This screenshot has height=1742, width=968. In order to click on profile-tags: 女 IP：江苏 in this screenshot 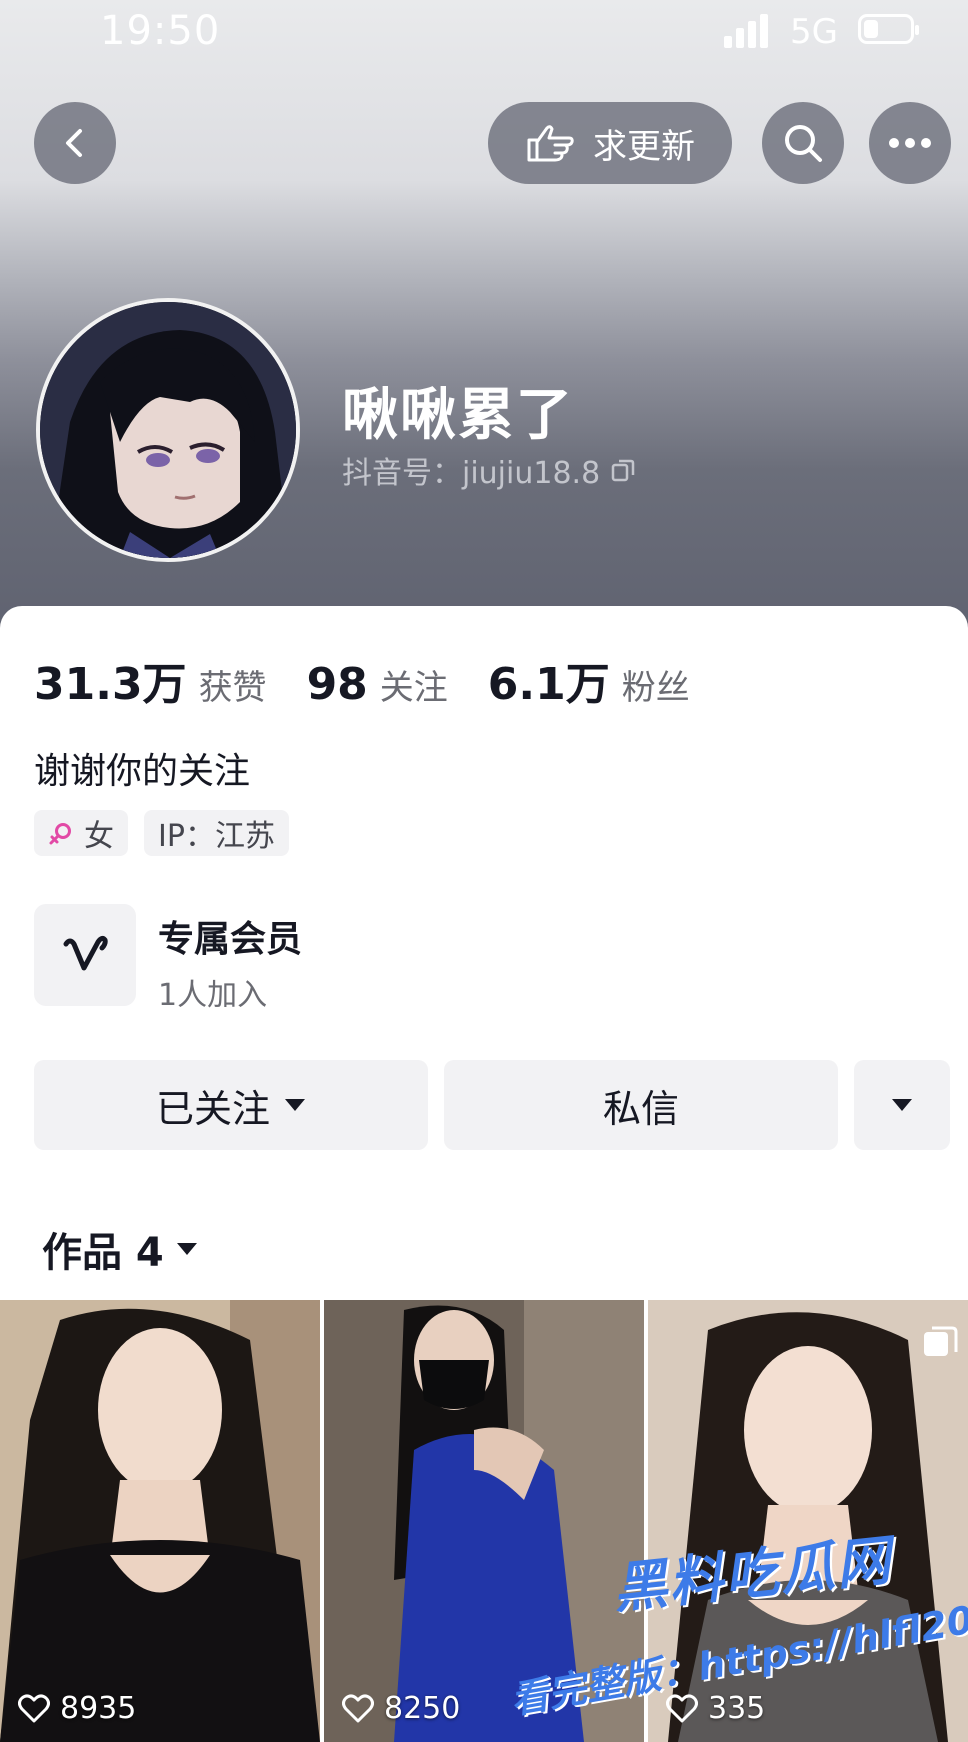, I will do `click(161, 833)`.